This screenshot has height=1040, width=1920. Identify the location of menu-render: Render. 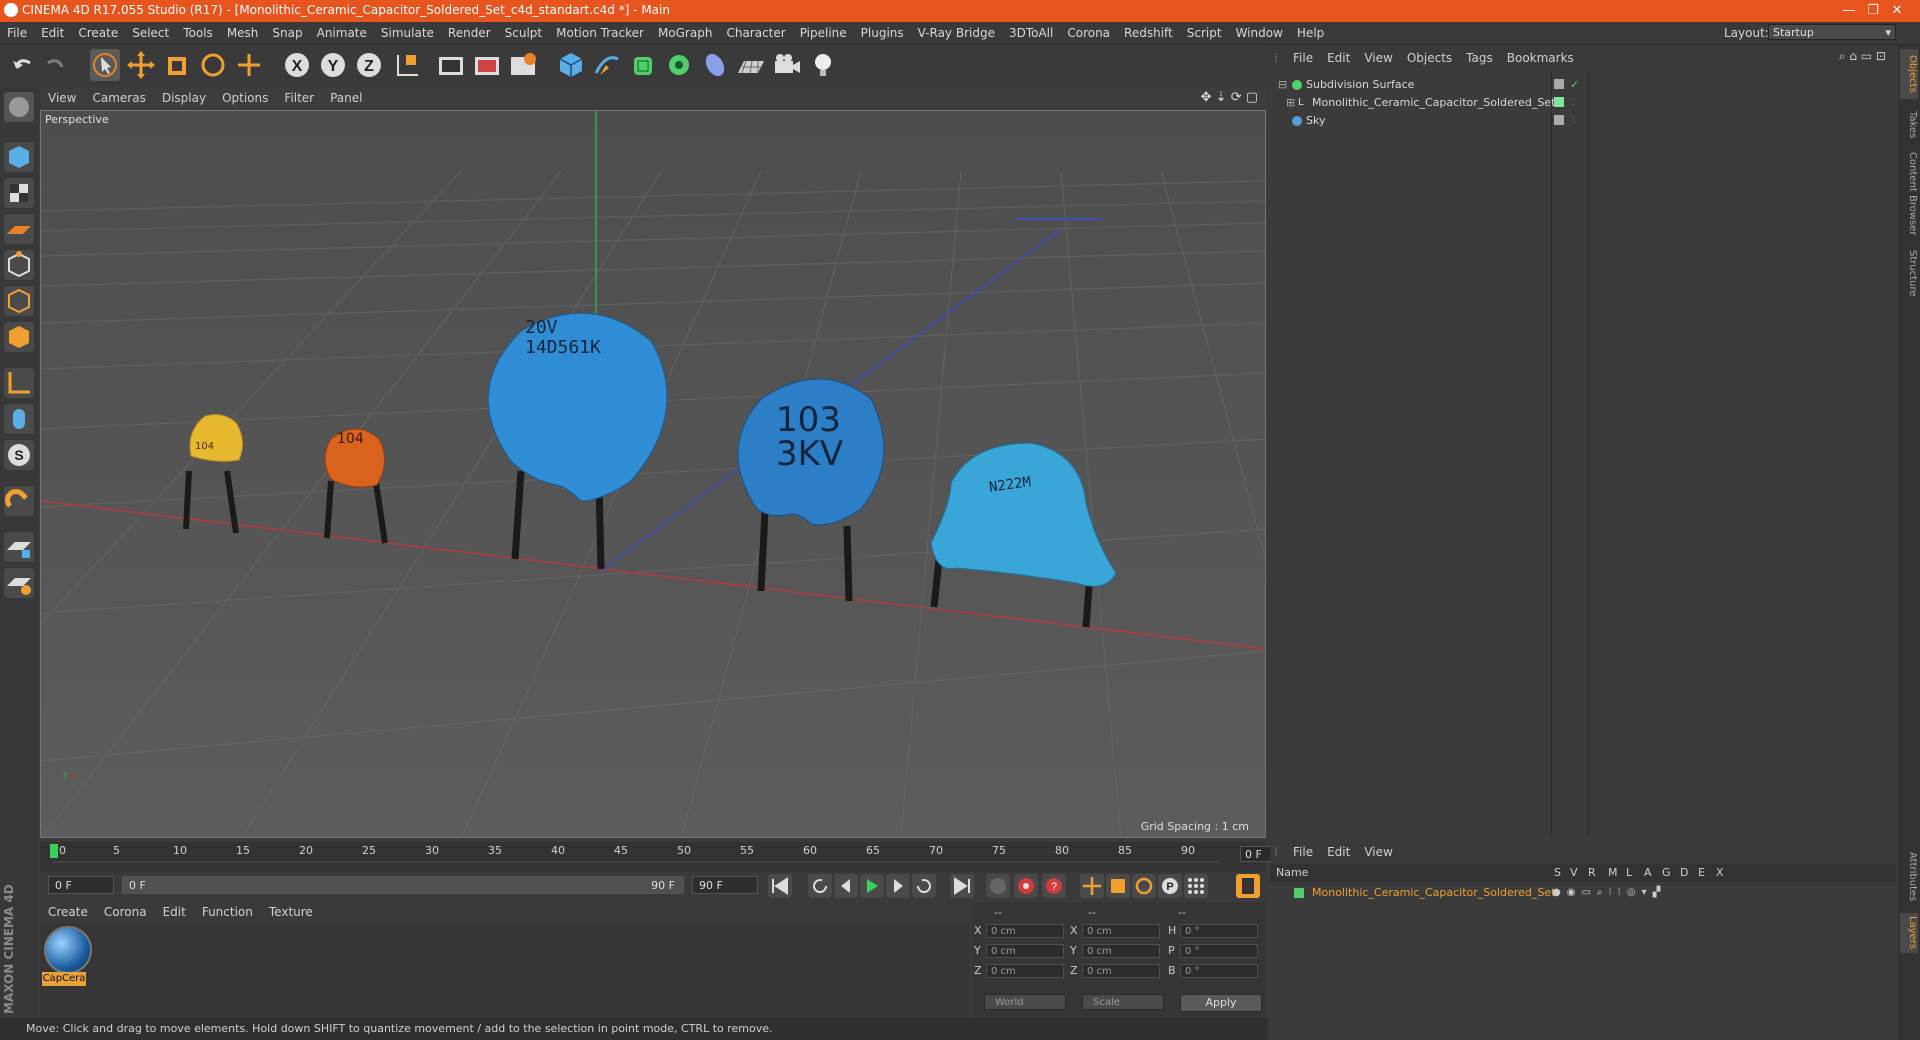
(469, 33).